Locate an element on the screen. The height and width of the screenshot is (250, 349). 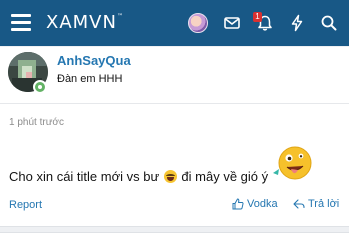
site-logo: XAMVN™ is located at coordinates (85, 22).